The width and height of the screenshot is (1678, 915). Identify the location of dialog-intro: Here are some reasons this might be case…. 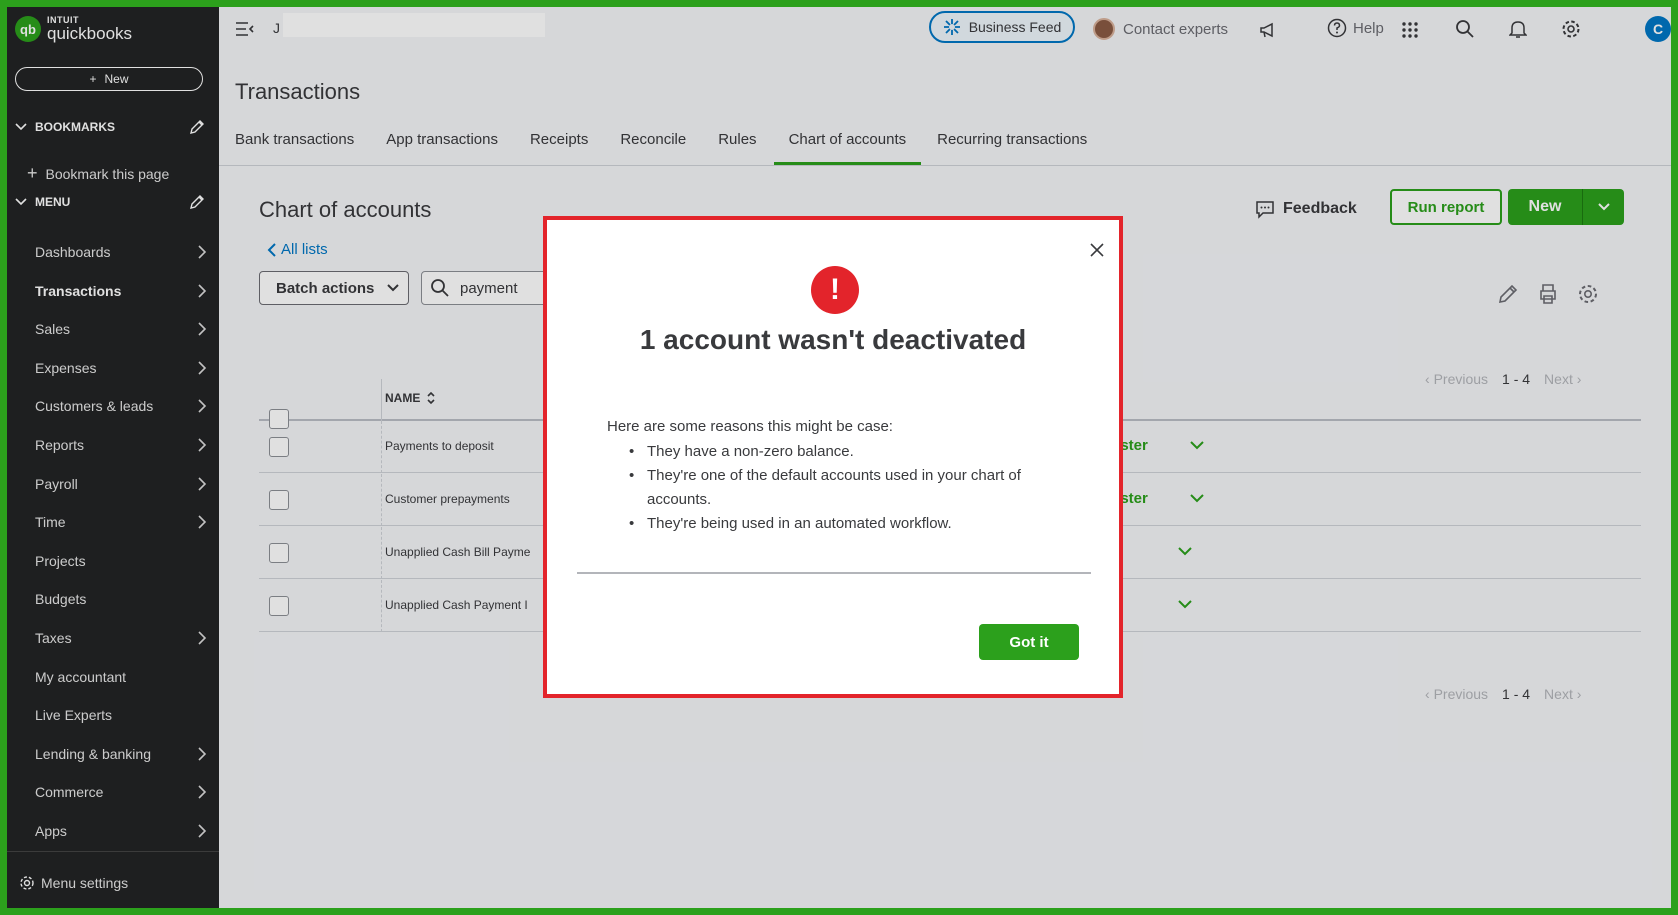
(750, 426).